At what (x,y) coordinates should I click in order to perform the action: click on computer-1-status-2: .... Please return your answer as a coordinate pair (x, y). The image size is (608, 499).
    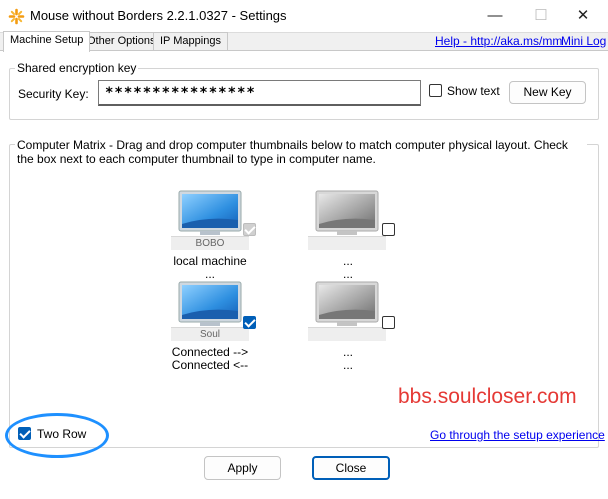
    Looking at the image, I should click on (209, 274).